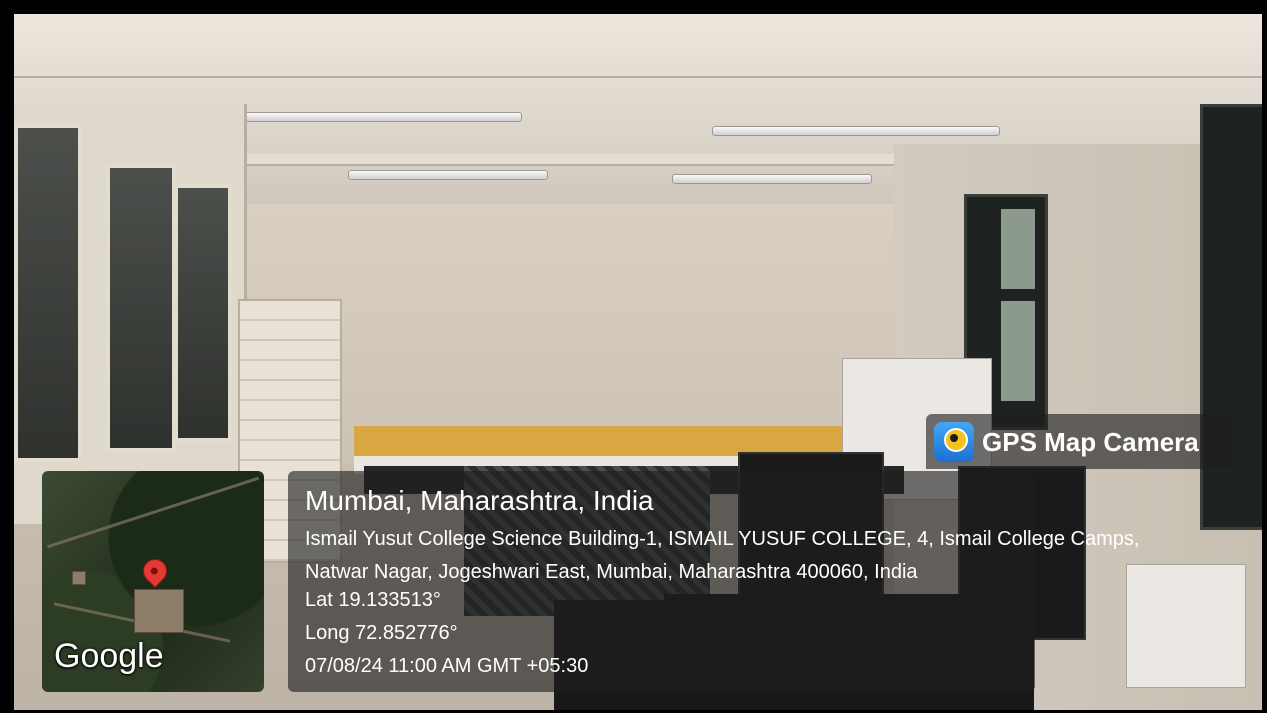  I want to click on map-thumbnail: Google, so click(153, 581).